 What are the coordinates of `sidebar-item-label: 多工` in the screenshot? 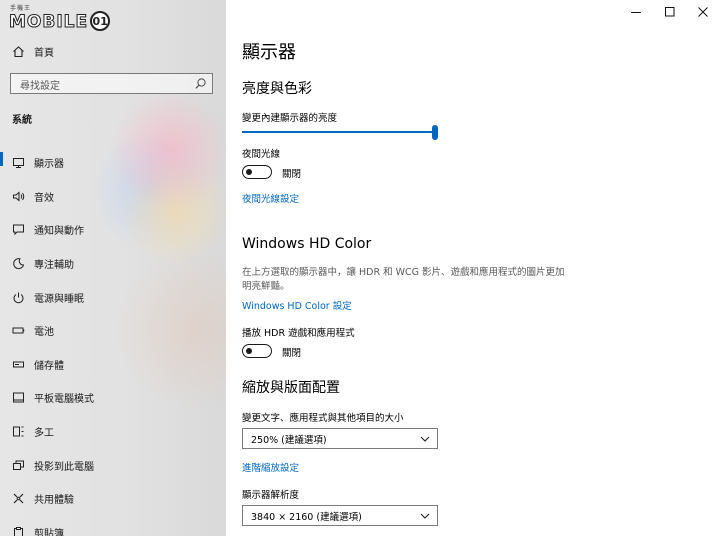 It's located at (44, 434).